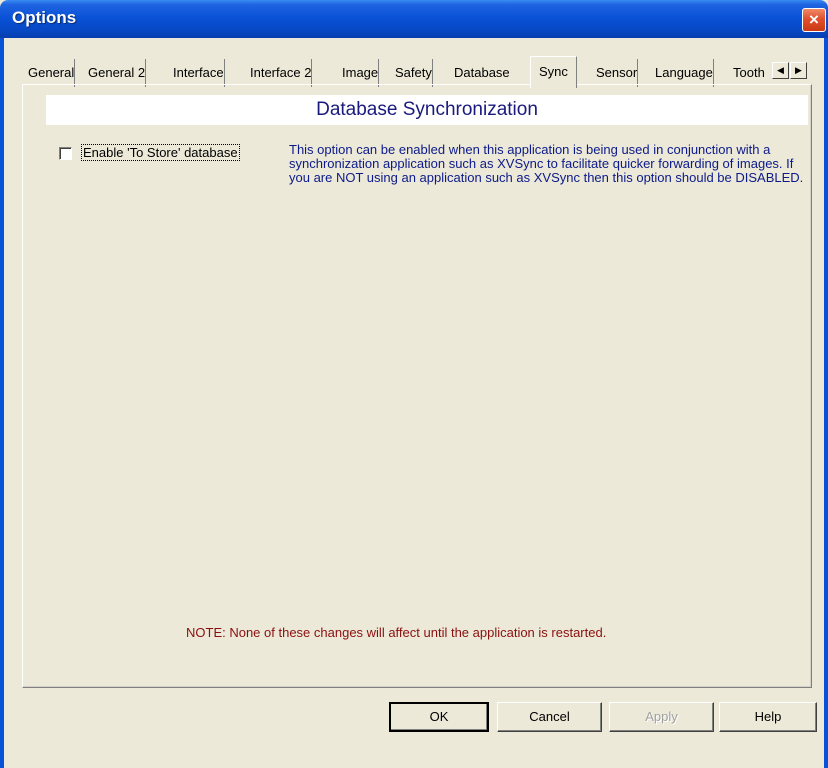 The height and width of the screenshot is (768, 828). Describe the element at coordinates (160, 152) in the screenshot. I see `enable-to-store-label: Enable 'To Store' database` at that location.